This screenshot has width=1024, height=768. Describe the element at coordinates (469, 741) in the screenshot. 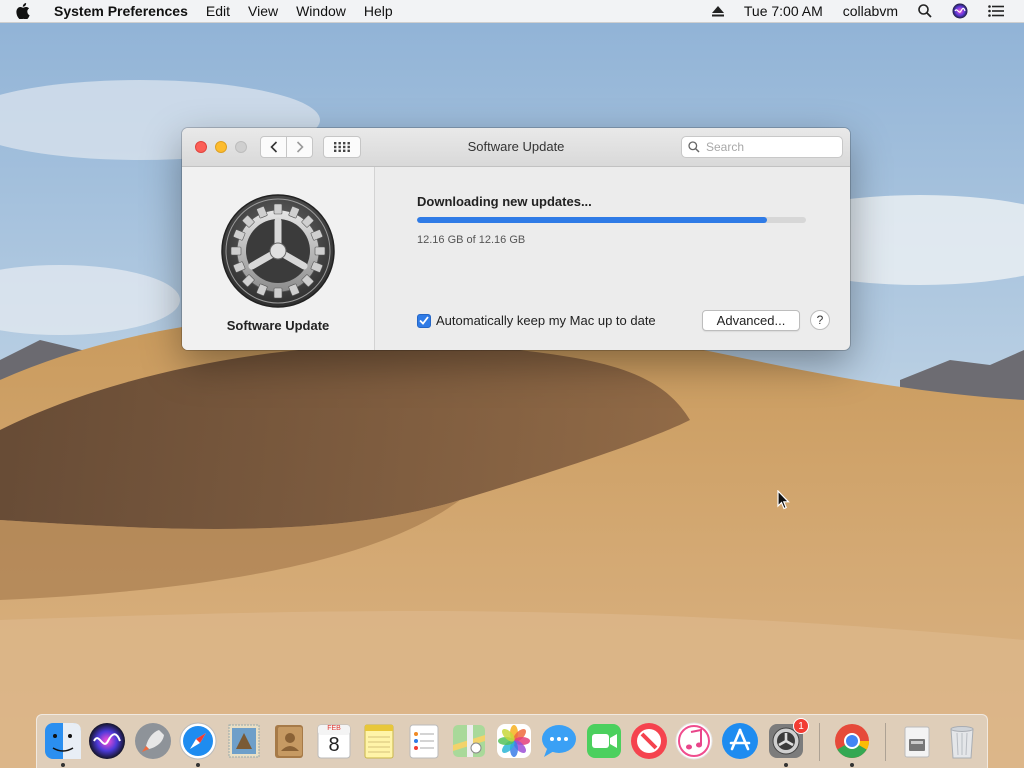

I see `maps-icon` at that location.